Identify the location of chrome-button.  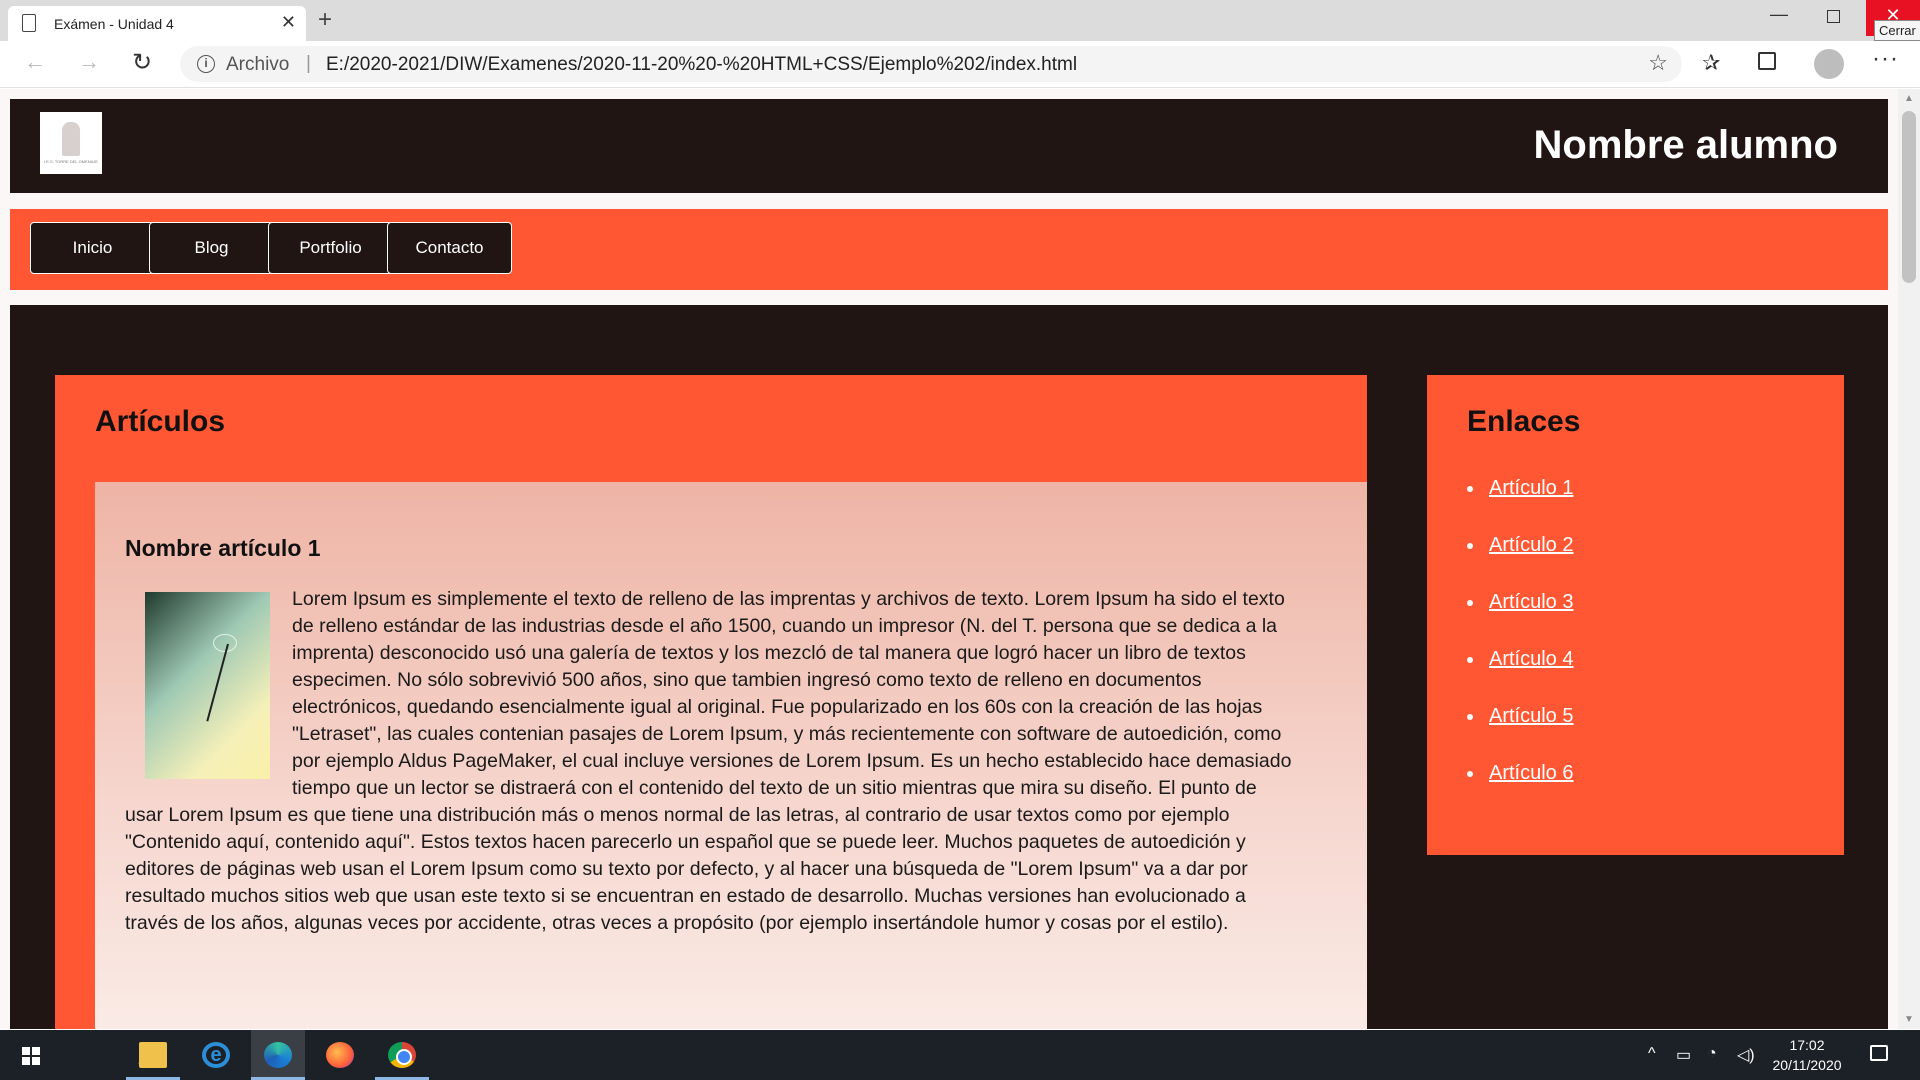
(402, 1055).